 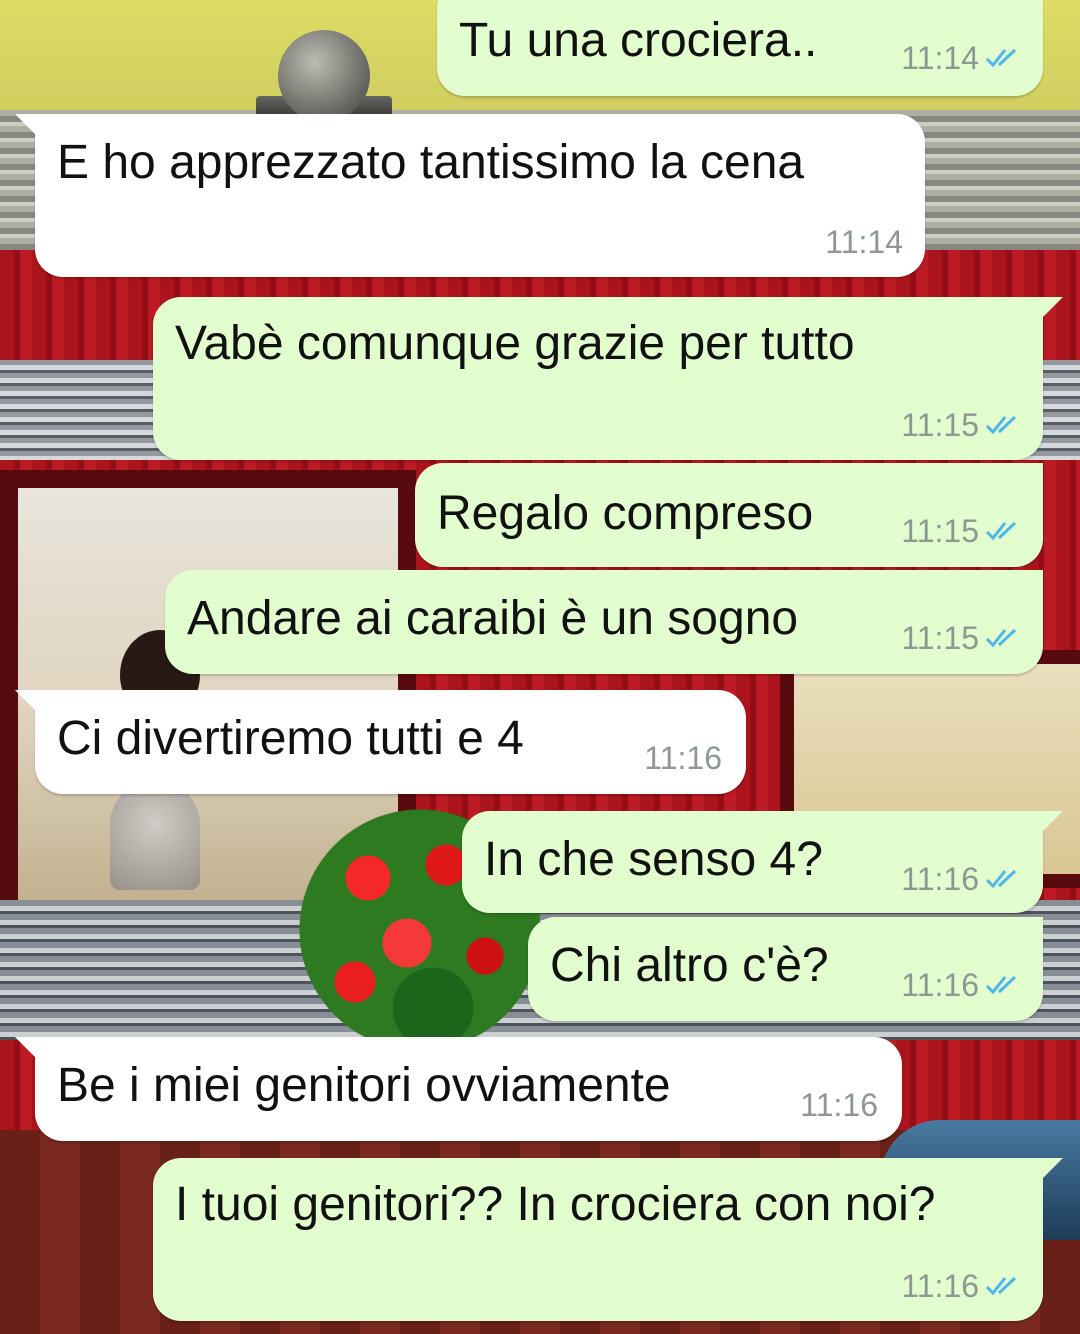 What do you see at coordinates (493, 618) in the screenshot?
I see `message-text: Andare ai caraibi è un sogno` at bounding box center [493, 618].